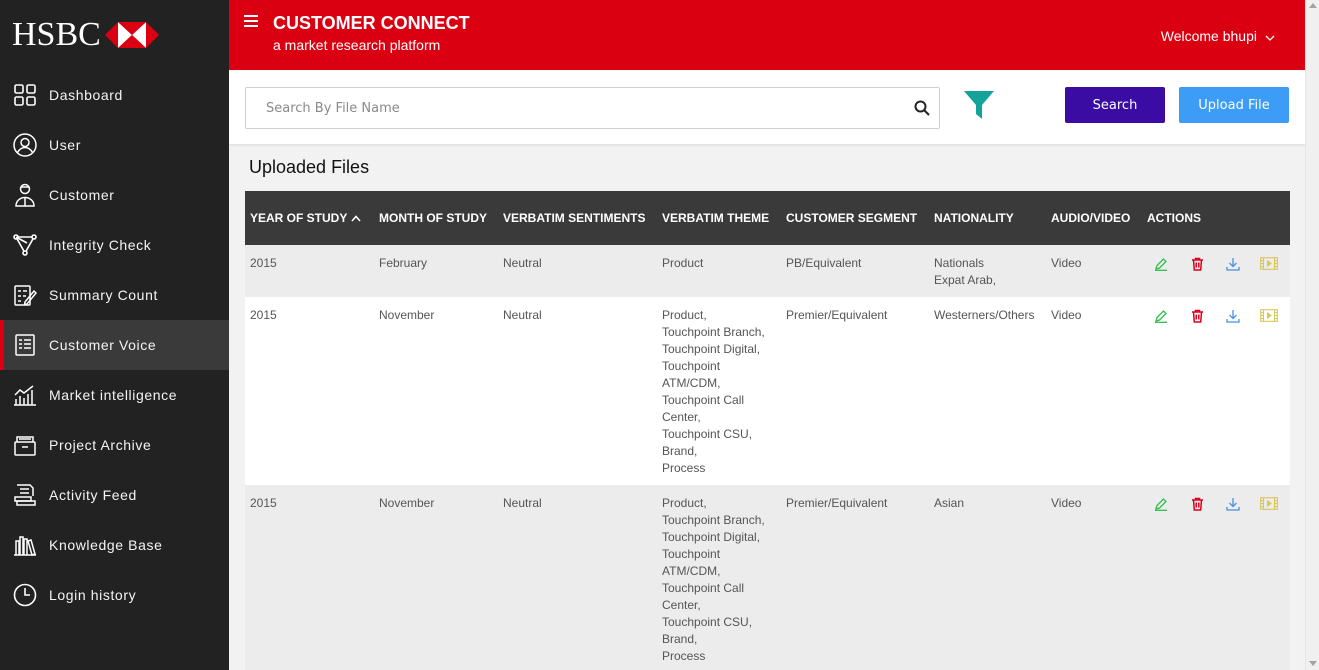 This screenshot has width=1319, height=670. Describe the element at coordinates (1208, 36) in the screenshot. I see `welcome-text: Welcome bhupi` at that location.